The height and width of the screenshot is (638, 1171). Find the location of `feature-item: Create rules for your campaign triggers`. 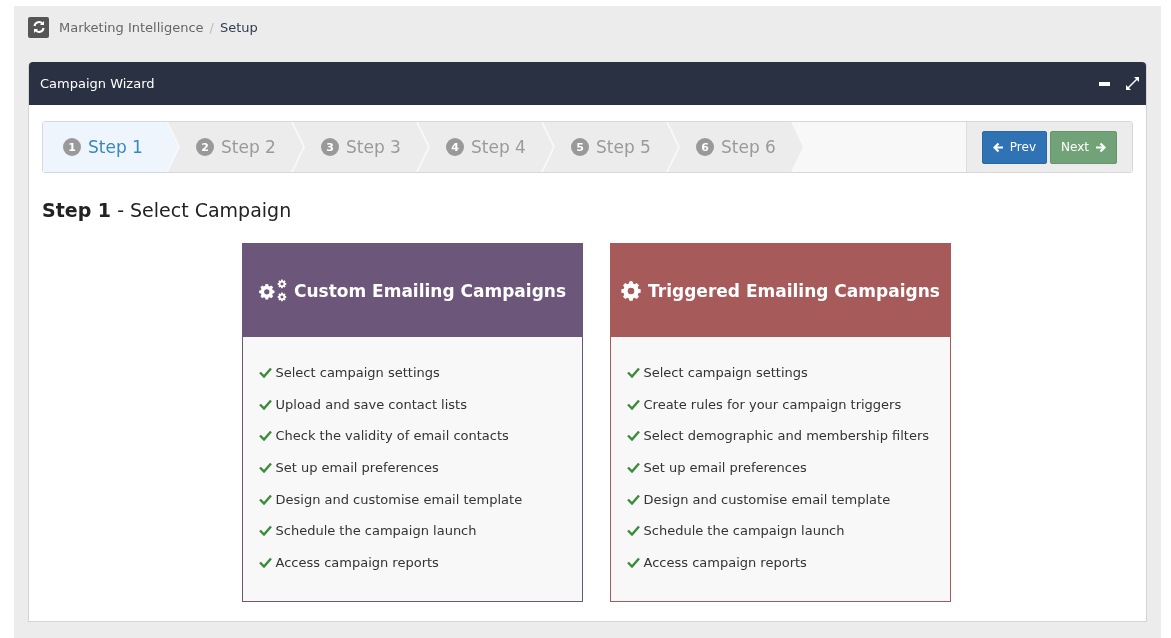

feature-item: Create rules for your campaign triggers is located at coordinates (772, 404).